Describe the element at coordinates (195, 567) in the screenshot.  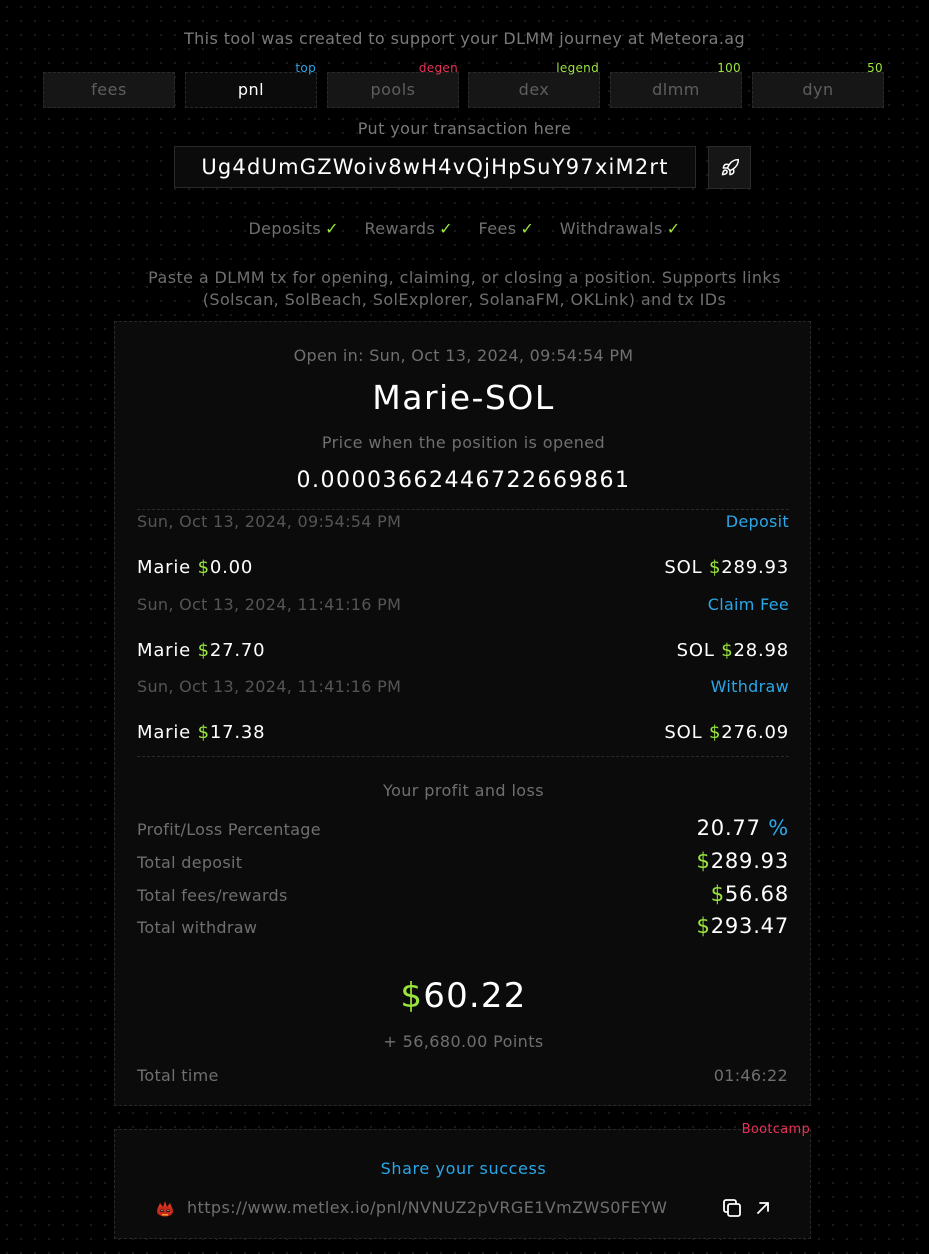
I see `tx-amount-a: Marie $0.00` at that location.